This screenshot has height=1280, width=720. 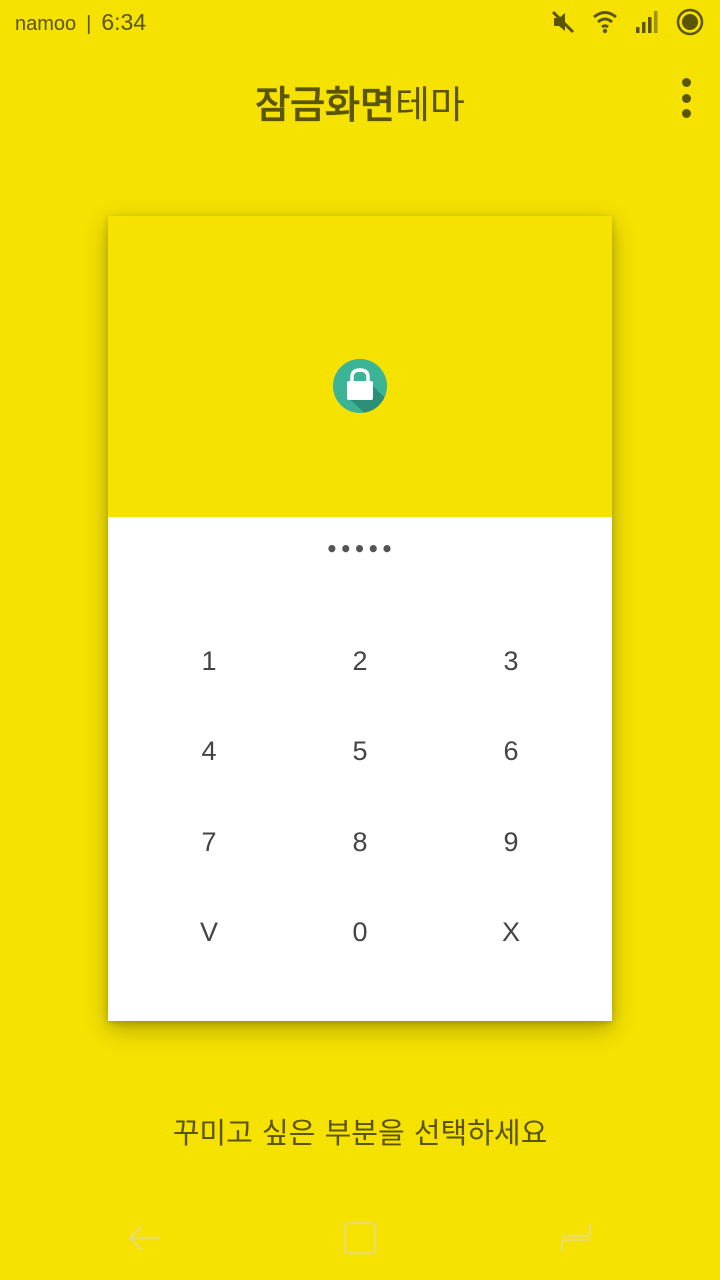 I want to click on key-0: 0, so click(x=360, y=932).